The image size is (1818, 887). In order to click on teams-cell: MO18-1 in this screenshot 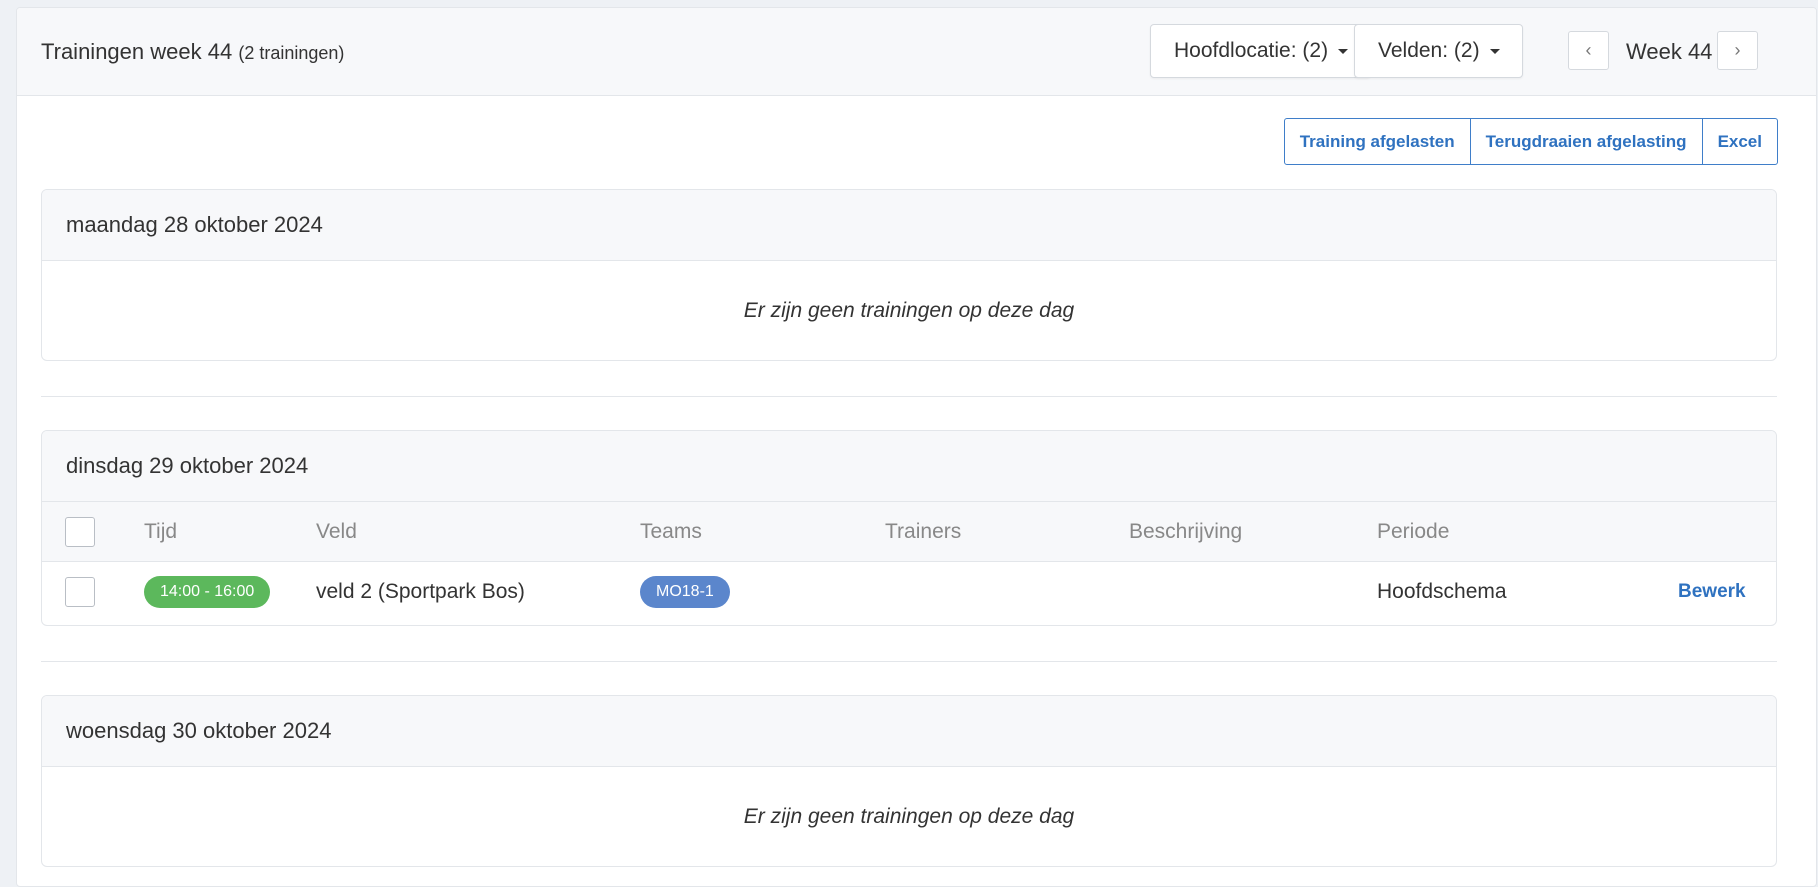, I will do `click(685, 591)`.